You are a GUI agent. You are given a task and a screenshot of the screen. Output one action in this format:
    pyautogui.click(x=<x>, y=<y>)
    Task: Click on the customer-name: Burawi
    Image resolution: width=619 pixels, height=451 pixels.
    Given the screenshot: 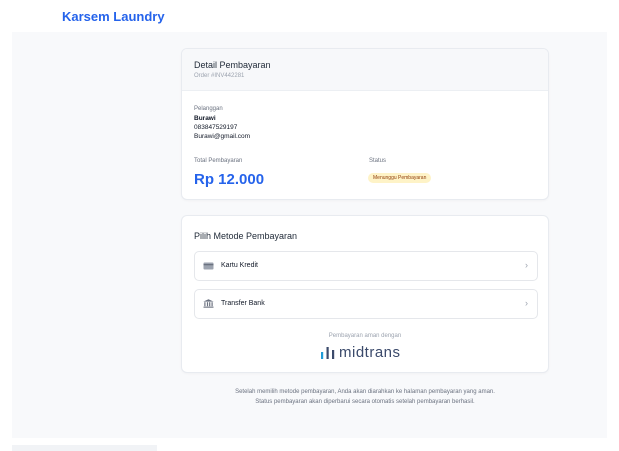 What is the action you would take?
    pyautogui.click(x=205, y=118)
    